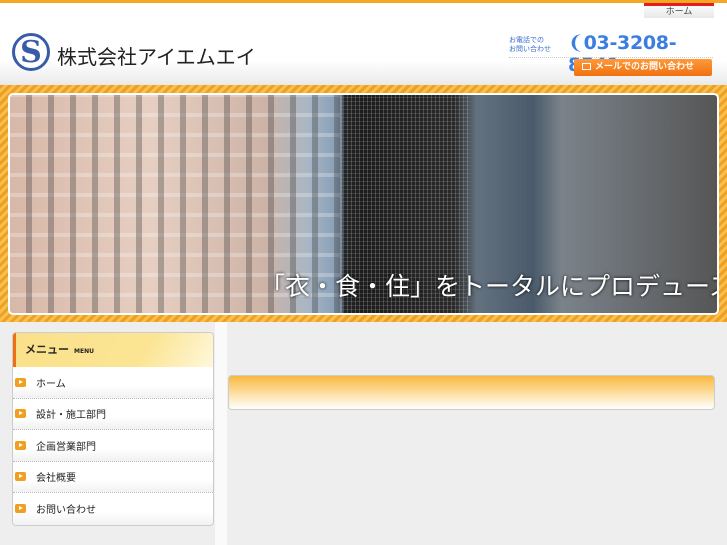 The image size is (727, 545). I want to click on mail-icon, so click(586, 66).